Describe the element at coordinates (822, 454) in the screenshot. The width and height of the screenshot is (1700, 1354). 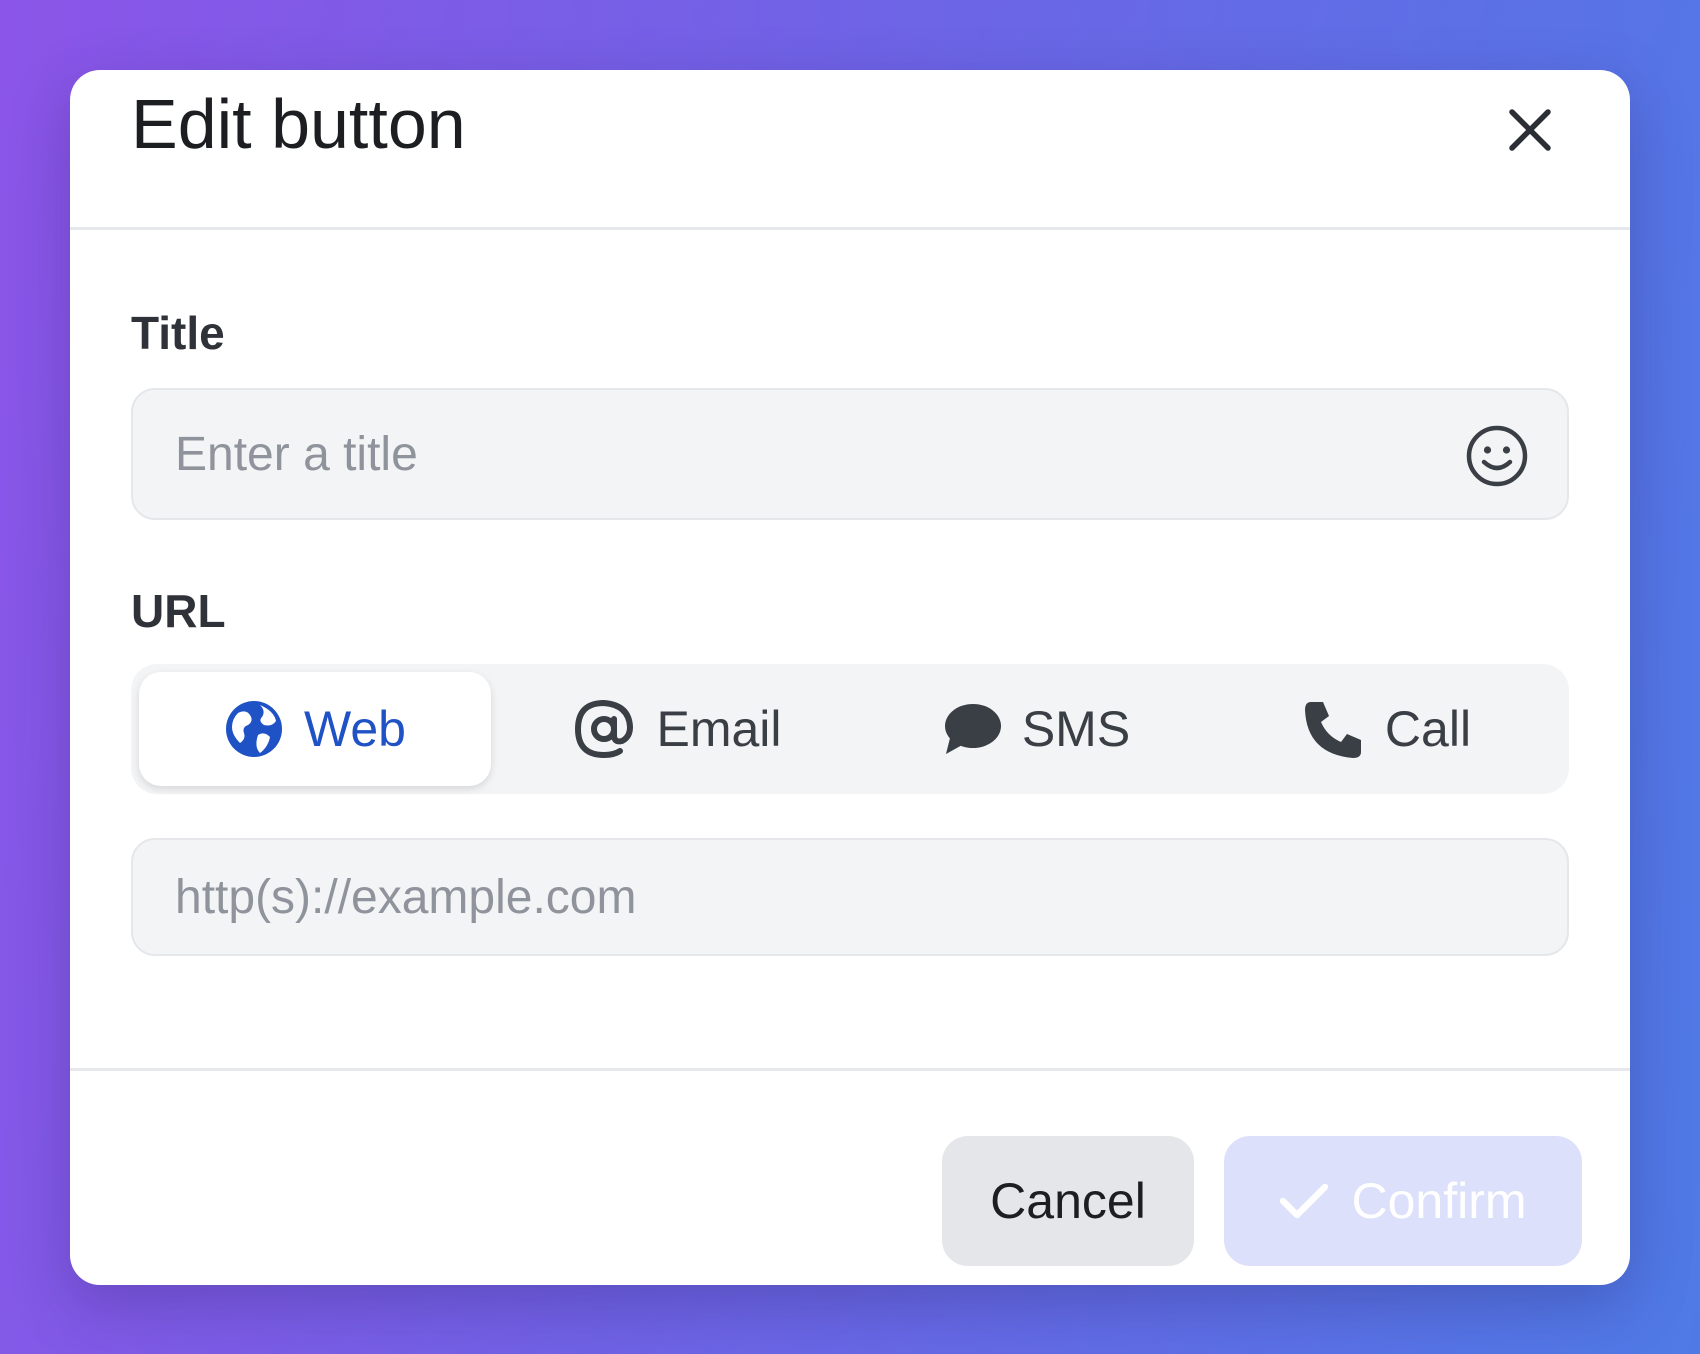
I see `title-input` at that location.